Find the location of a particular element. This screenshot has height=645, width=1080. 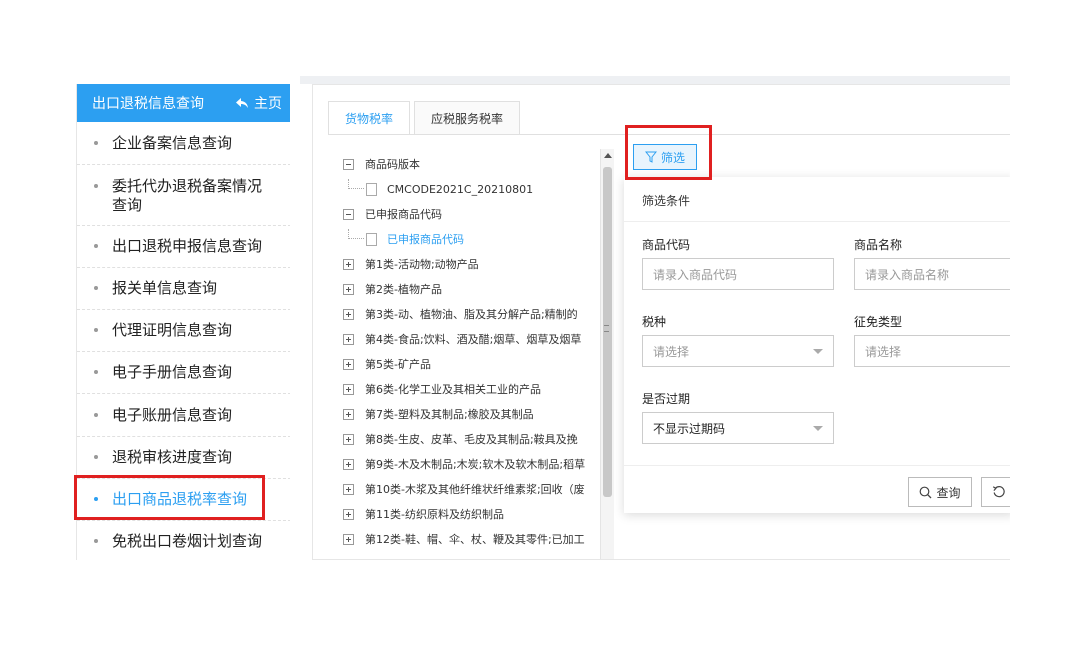

sidebar-item-review-progress: 退税审核进度查询 is located at coordinates (183, 457).